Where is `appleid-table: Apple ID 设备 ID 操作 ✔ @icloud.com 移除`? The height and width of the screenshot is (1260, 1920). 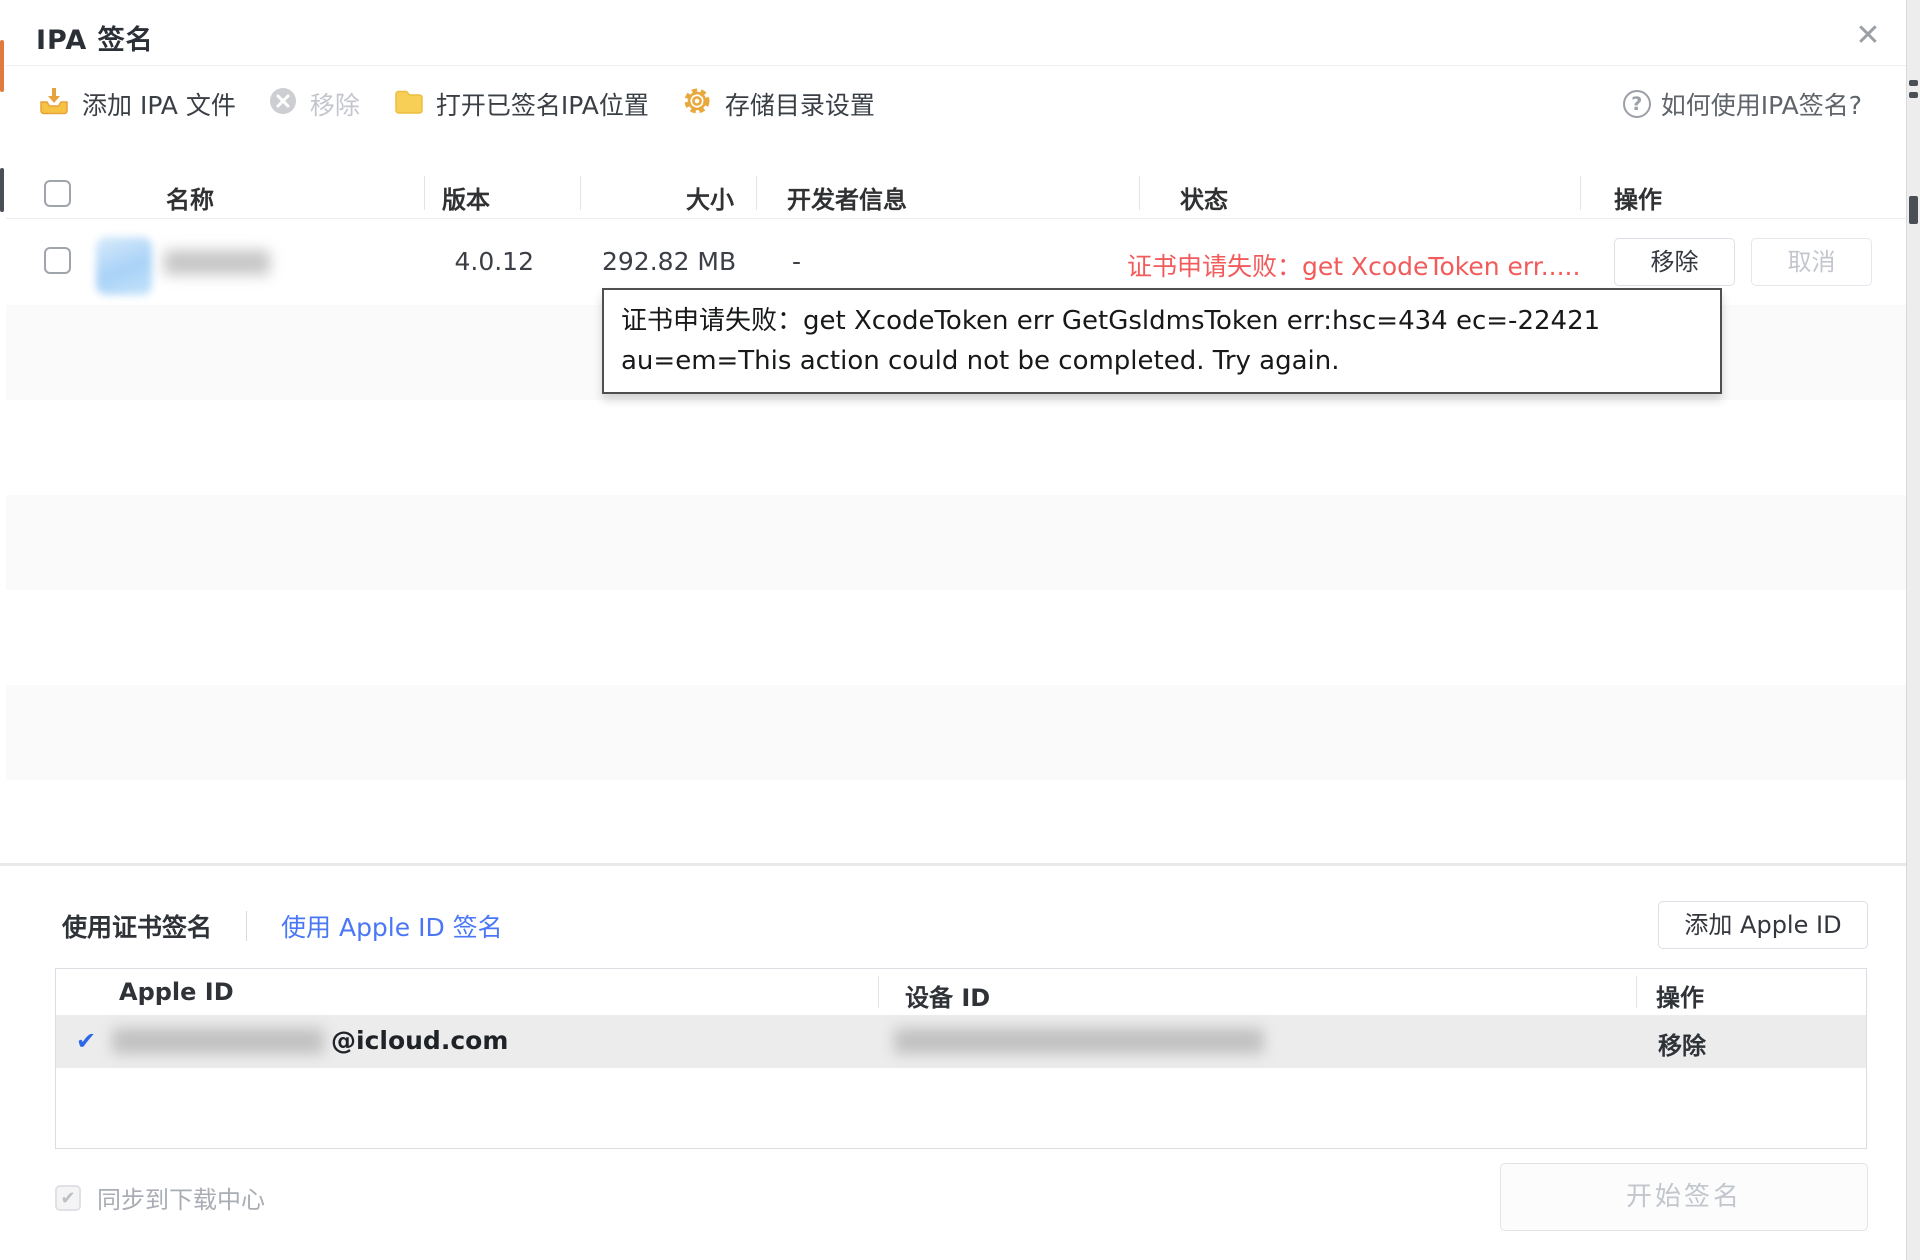
appleid-table: Apple ID 设备 ID 操作 ✔ @icloud.com 移除 is located at coordinates (961, 1058).